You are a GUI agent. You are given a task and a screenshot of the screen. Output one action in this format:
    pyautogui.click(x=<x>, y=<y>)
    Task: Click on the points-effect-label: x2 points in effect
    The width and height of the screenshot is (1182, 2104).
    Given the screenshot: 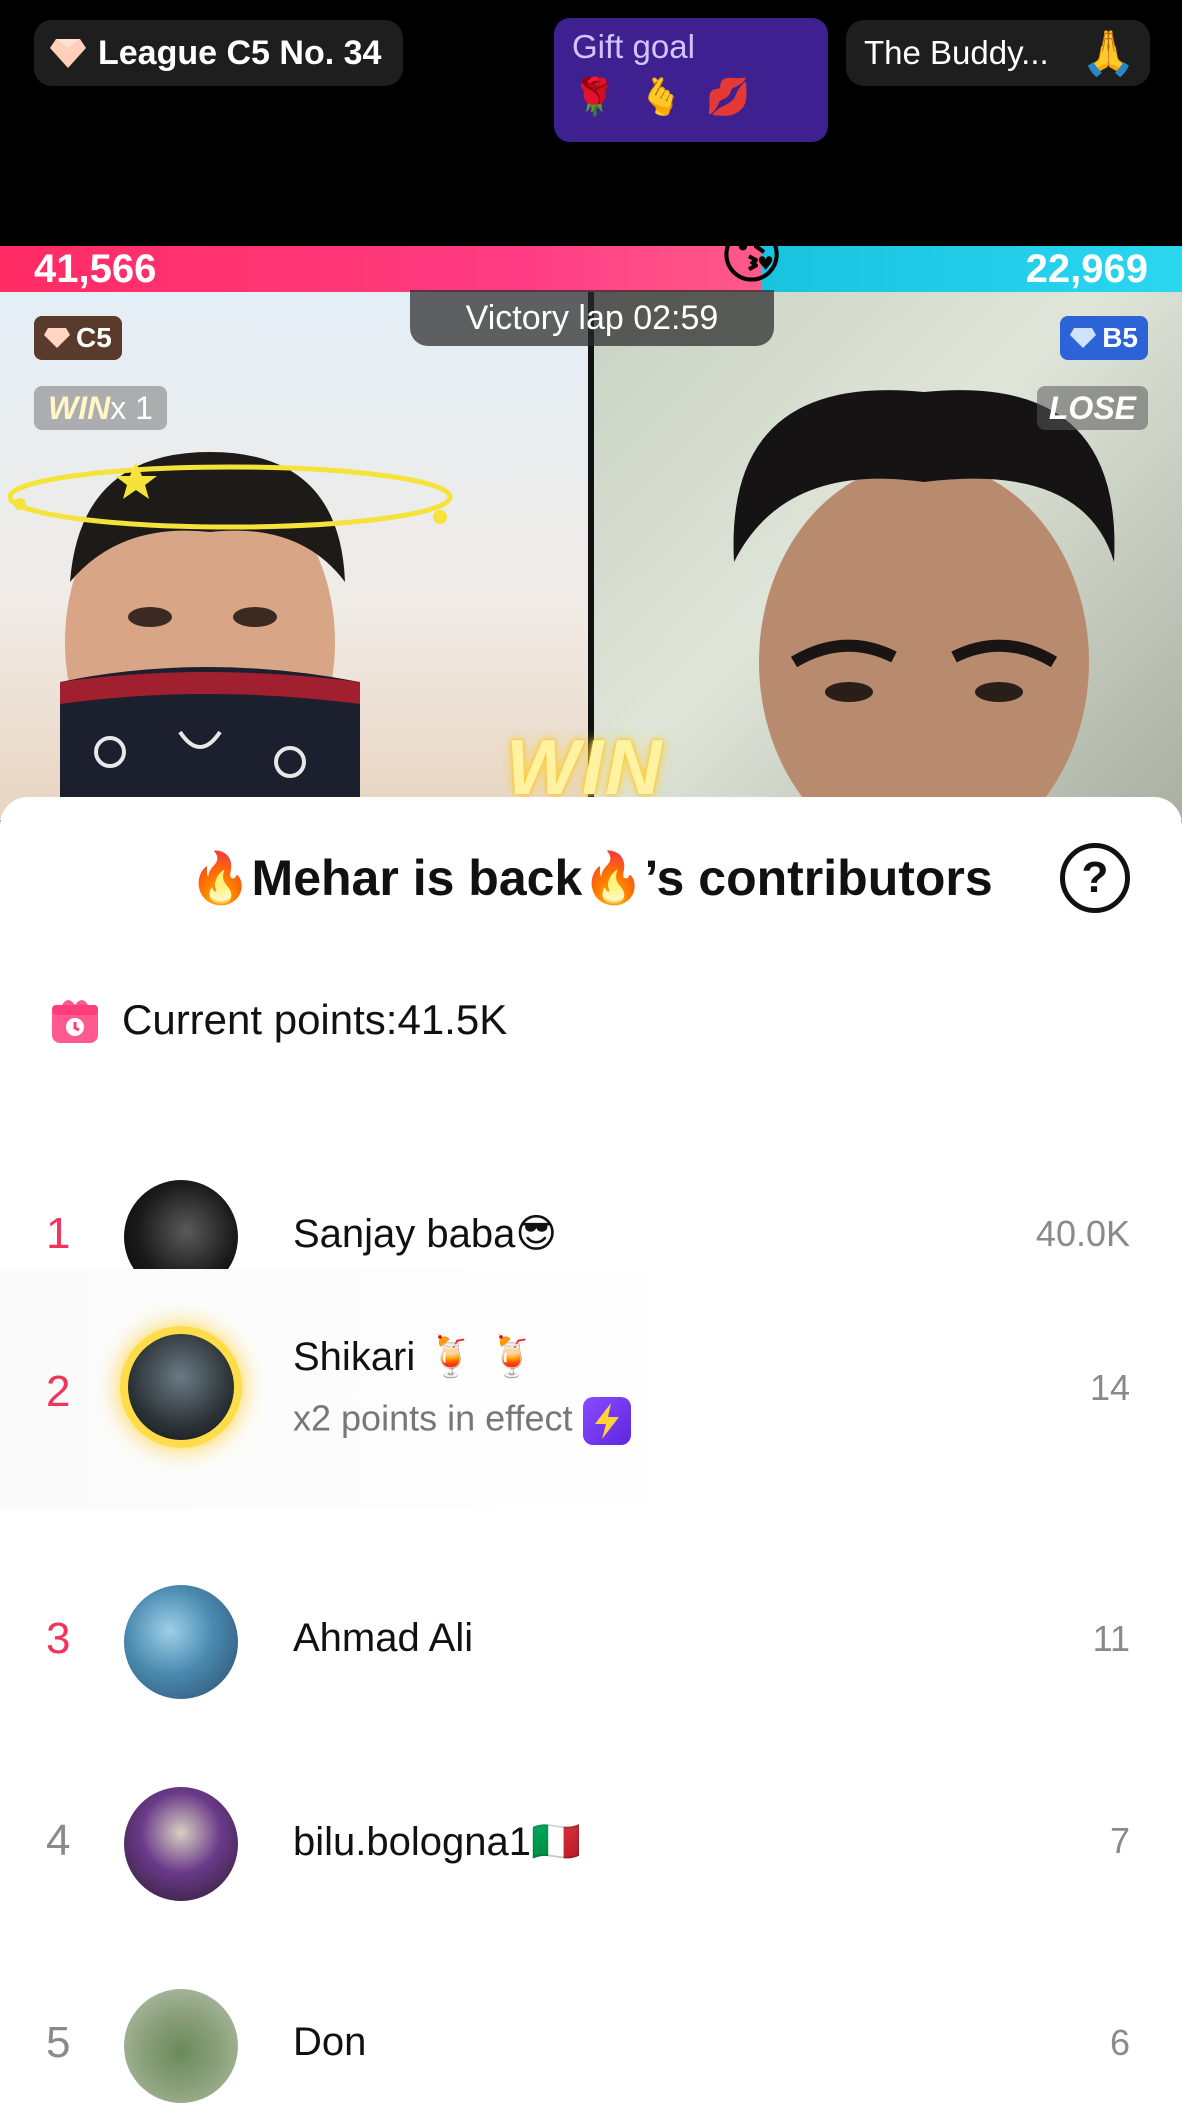 What is the action you would take?
    pyautogui.click(x=433, y=1418)
    